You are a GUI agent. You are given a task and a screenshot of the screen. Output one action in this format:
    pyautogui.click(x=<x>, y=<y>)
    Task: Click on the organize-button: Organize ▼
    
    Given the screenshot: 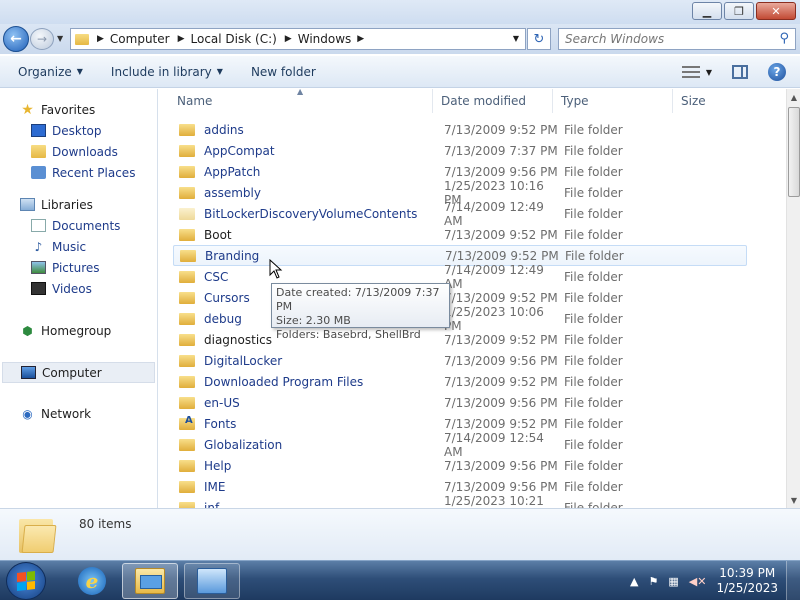 What is the action you would take?
    pyautogui.click(x=50, y=72)
    